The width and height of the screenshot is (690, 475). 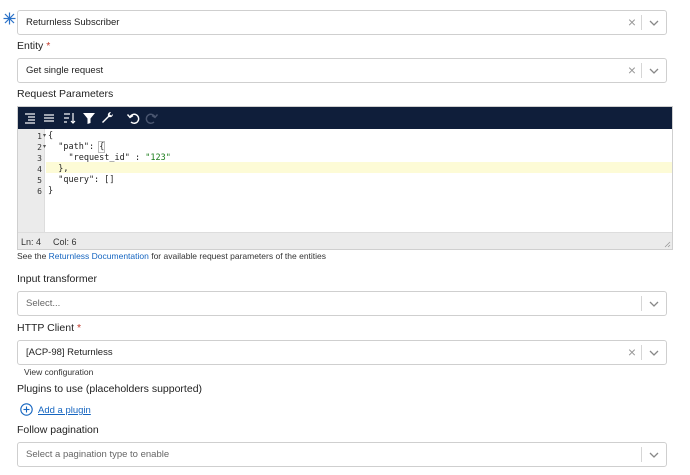 What do you see at coordinates (81, 180) in the screenshot?
I see `code-line: "query": []` at bounding box center [81, 180].